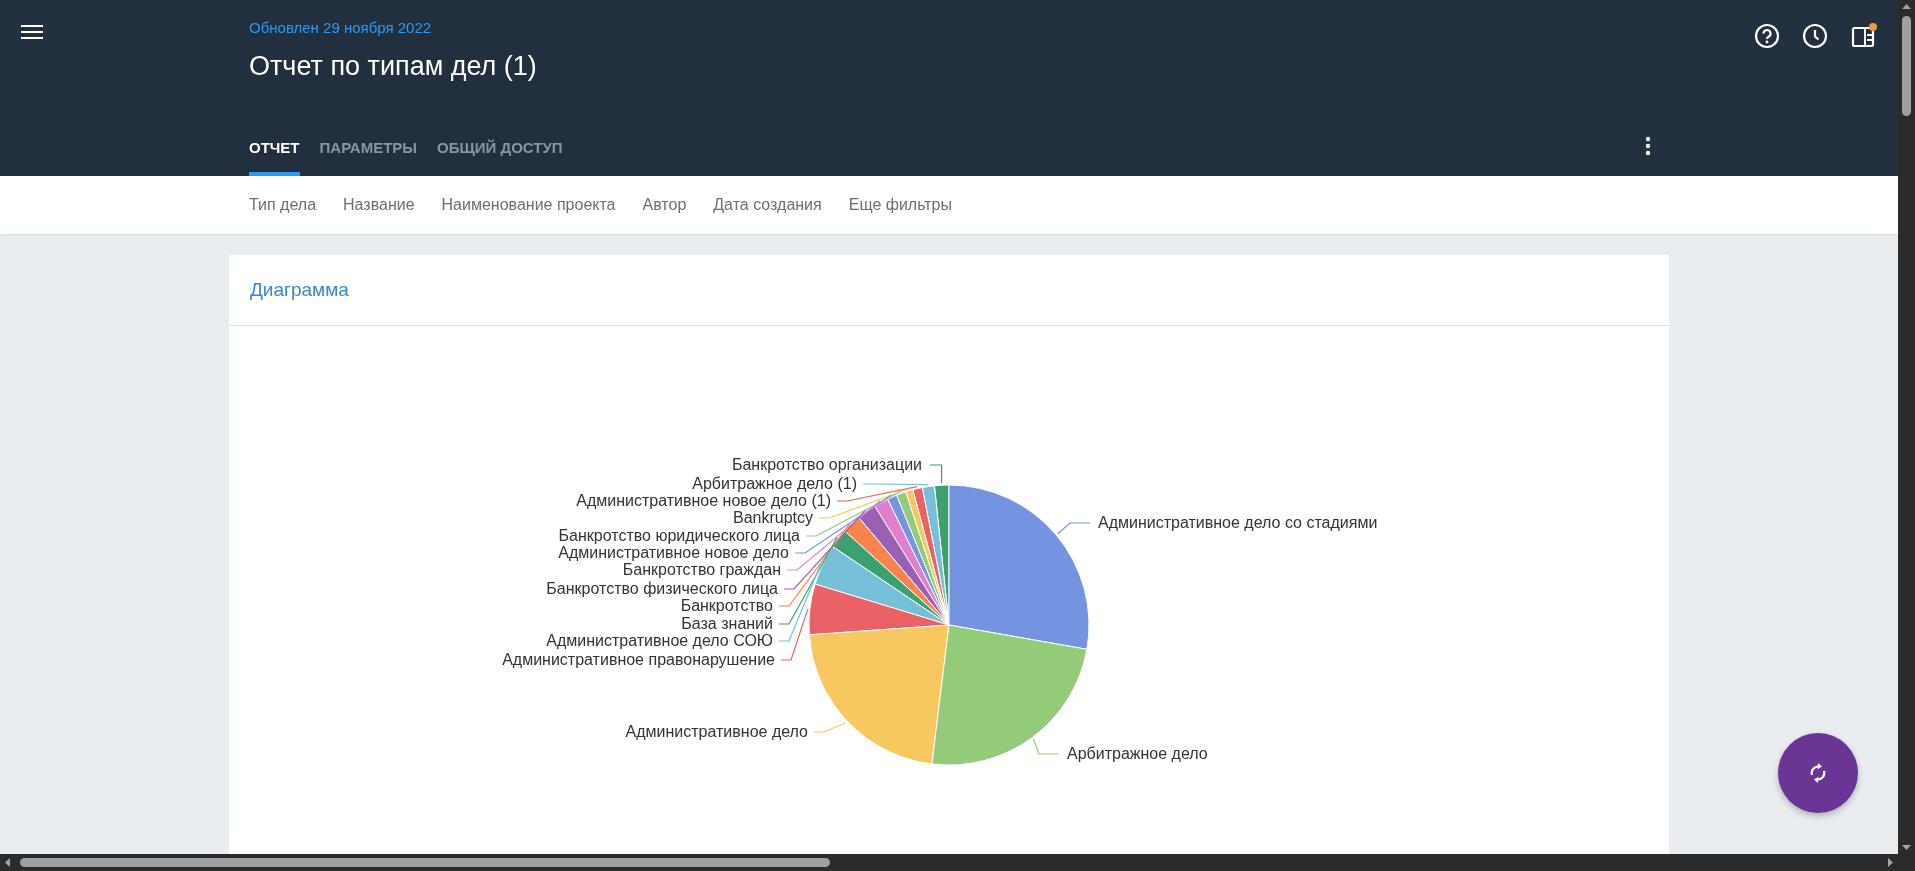 The height and width of the screenshot is (871, 1915). What do you see at coordinates (716, 731) in the screenshot?
I see `slice-label: Административное дело` at bounding box center [716, 731].